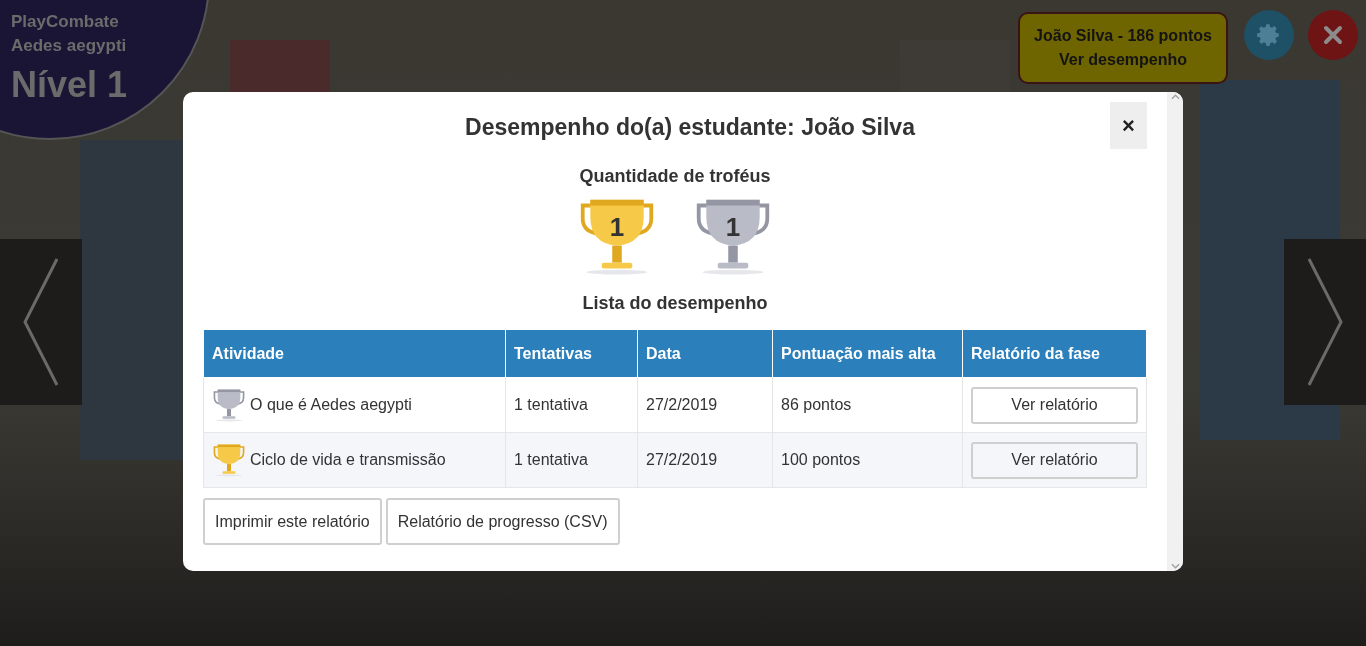 This screenshot has height=646, width=1366. Describe the element at coordinates (69, 46) in the screenshot. I see `game-subtitle: Aedes aegypti` at that location.